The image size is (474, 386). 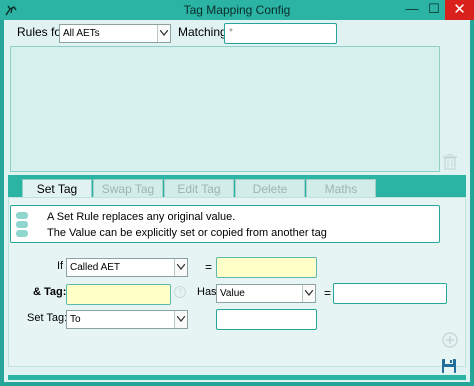 What do you see at coordinates (141, 217) in the screenshot?
I see `info-line-1: A Set Rule replaces any original value.` at bounding box center [141, 217].